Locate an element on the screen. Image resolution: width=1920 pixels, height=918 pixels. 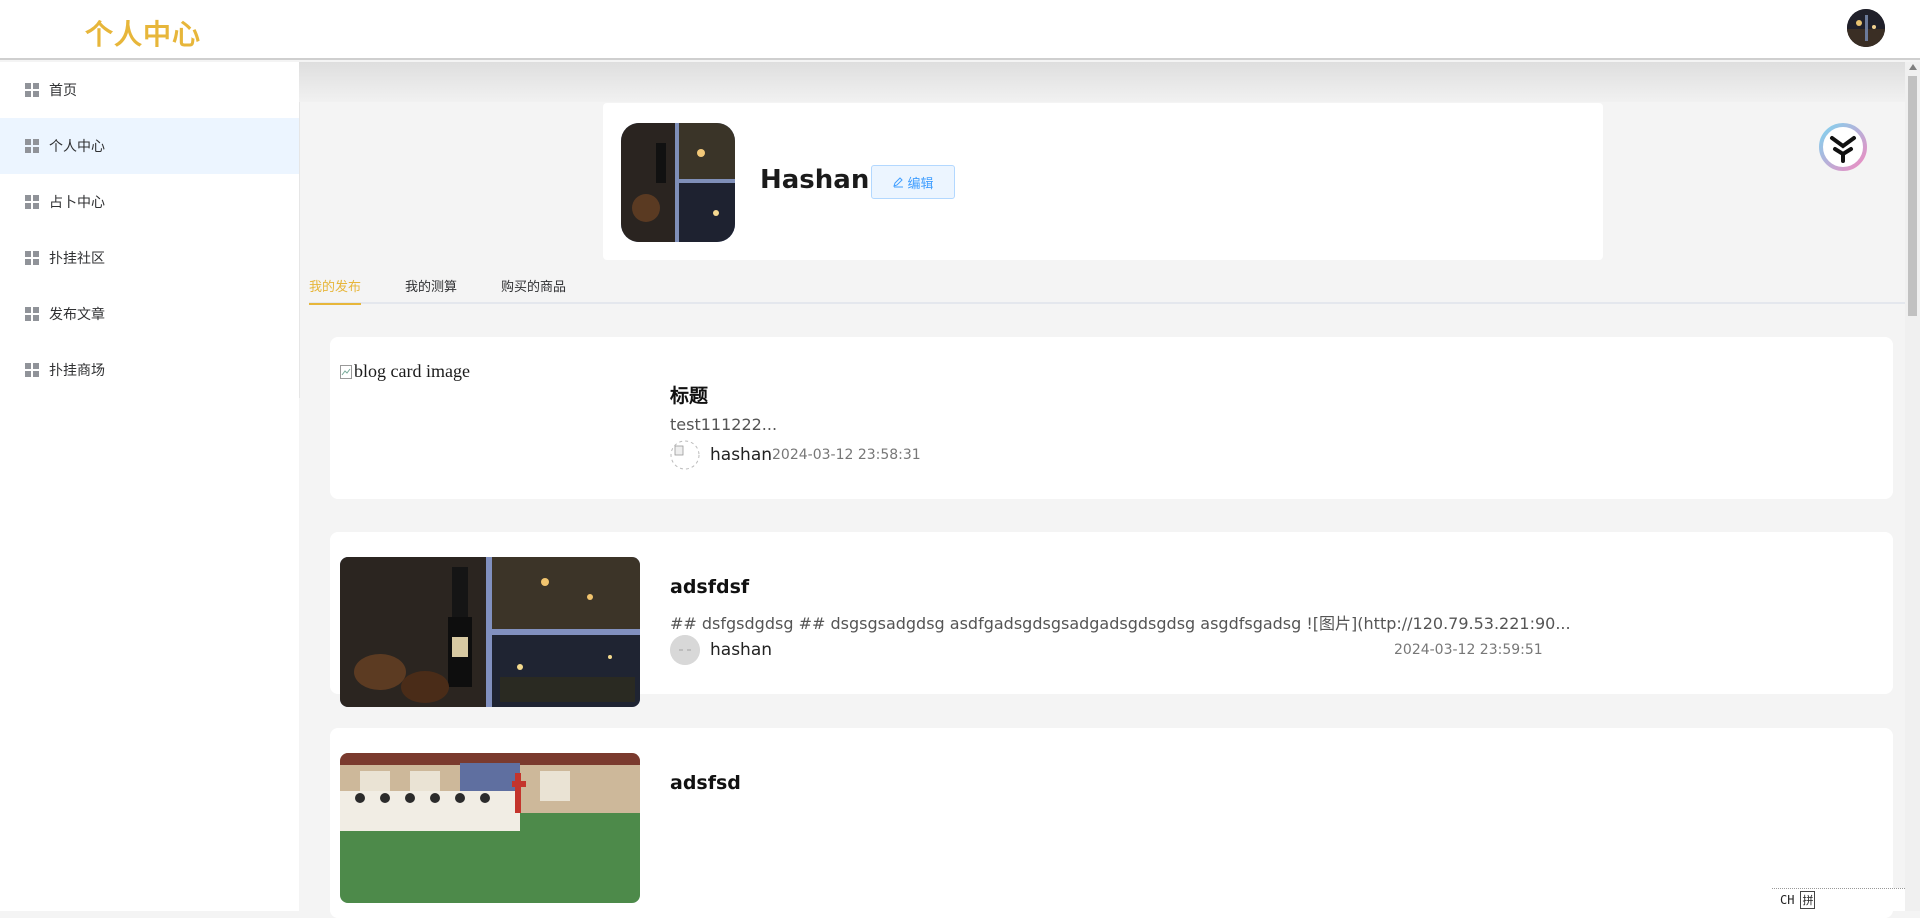
blog-card-title: 标题 is located at coordinates (689, 394).